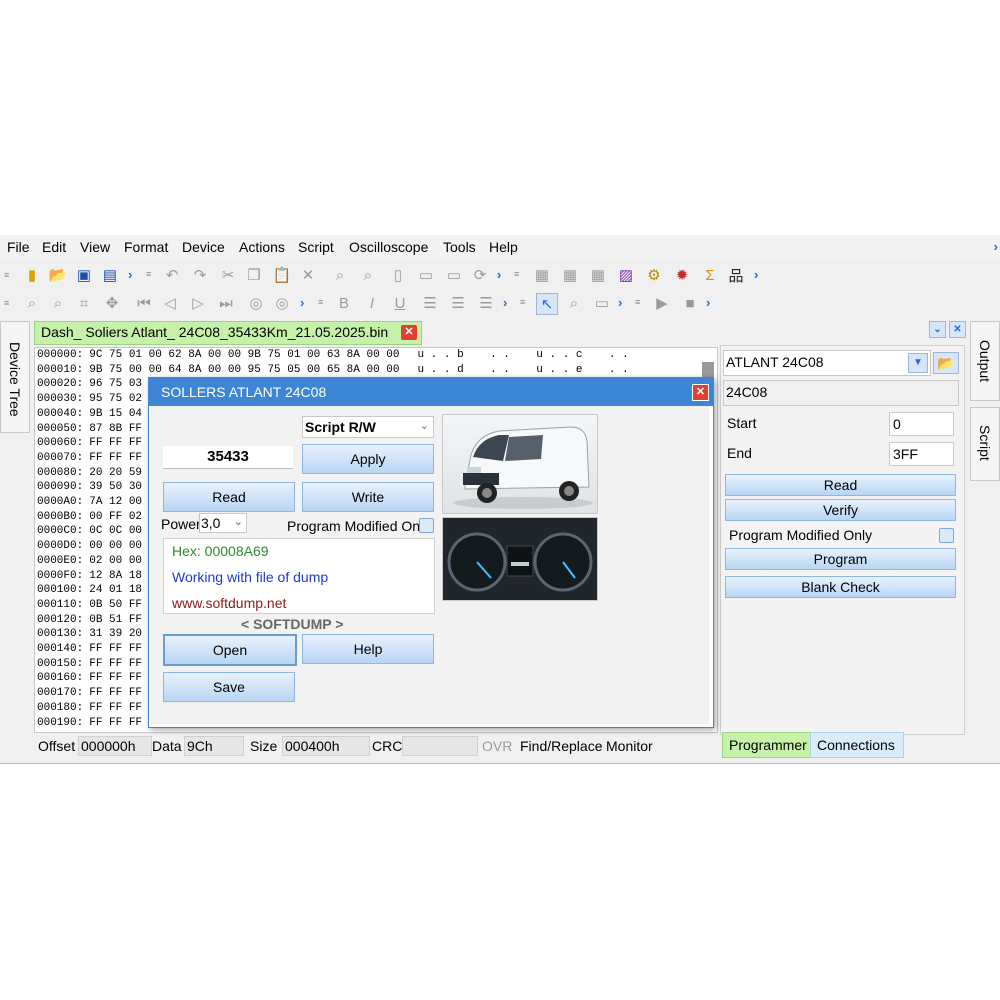 Image resolution: width=1000 pixels, height=1000 pixels. I want to click on tab-connections: Connections, so click(857, 745).